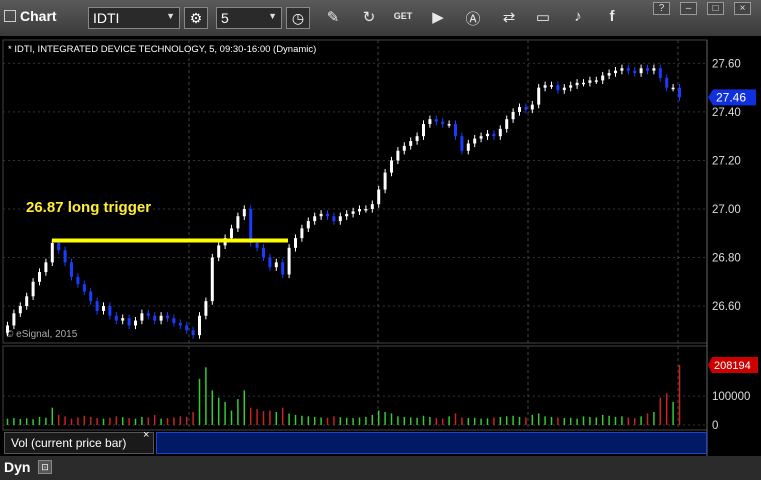 Image resolution: width=761 pixels, height=480 pixels. What do you see at coordinates (715, 8) in the screenshot?
I see `maximize-button: □` at bounding box center [715, 8].